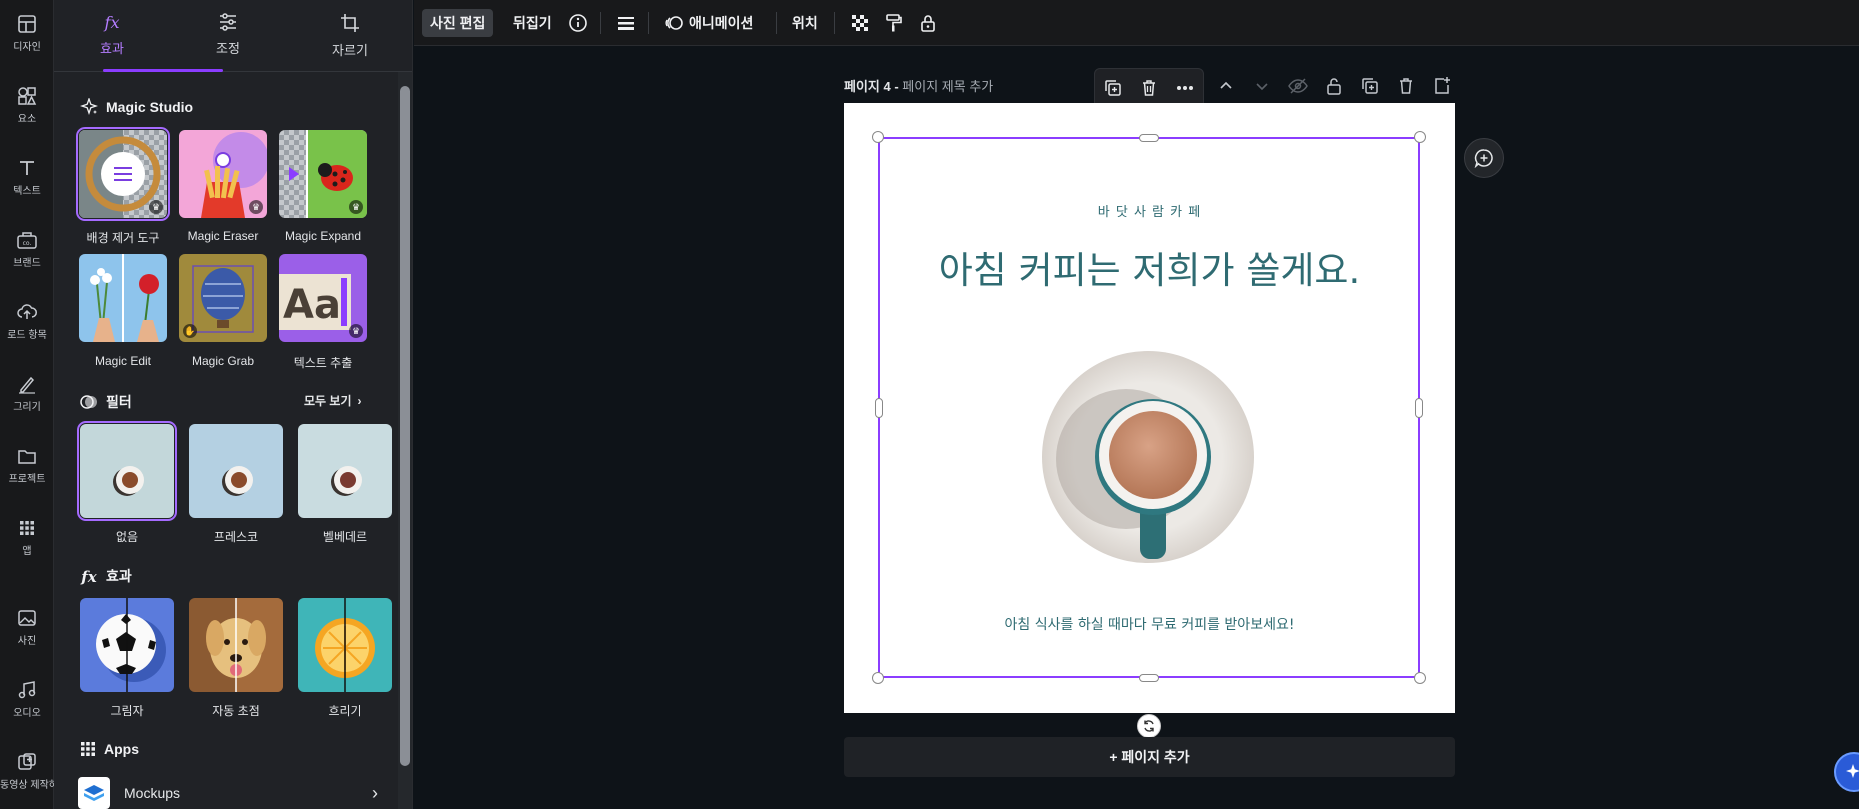 The image size is (1859, 809). I want to click on transparency-button, so click(860, 23).